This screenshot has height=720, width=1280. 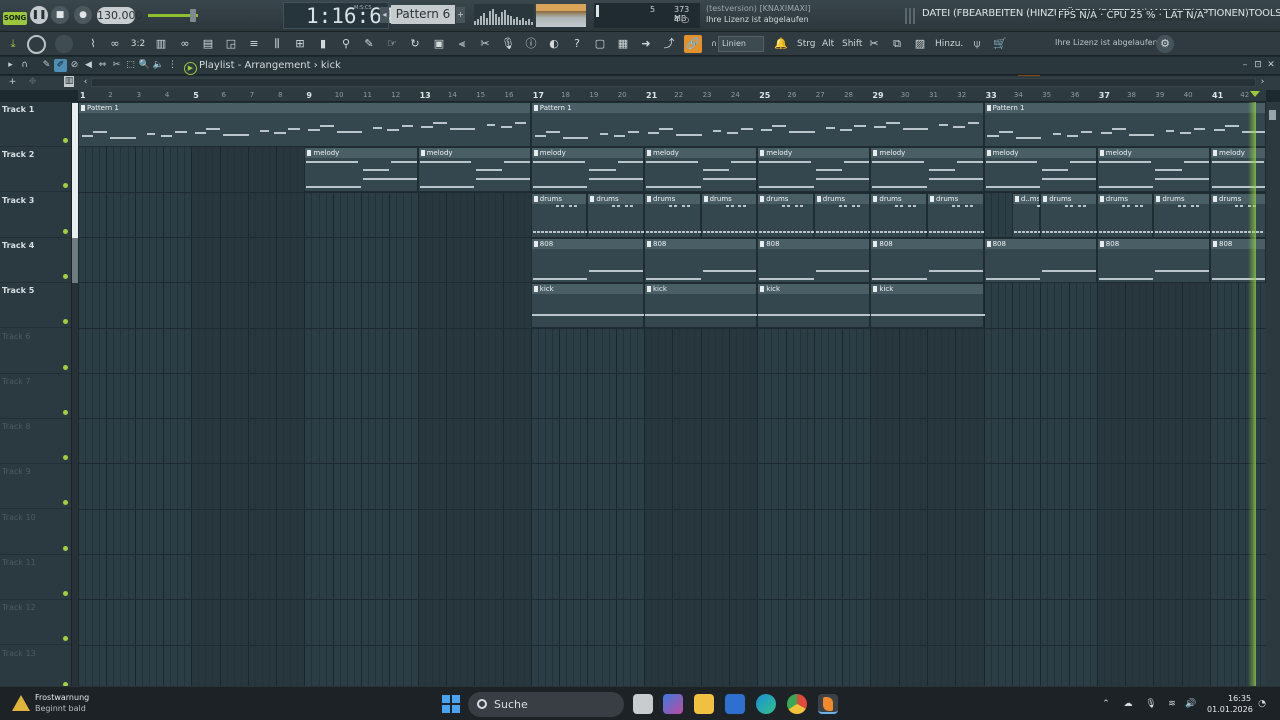 I want to click on bell-icon: 🔔, so click(x=781, y=44).